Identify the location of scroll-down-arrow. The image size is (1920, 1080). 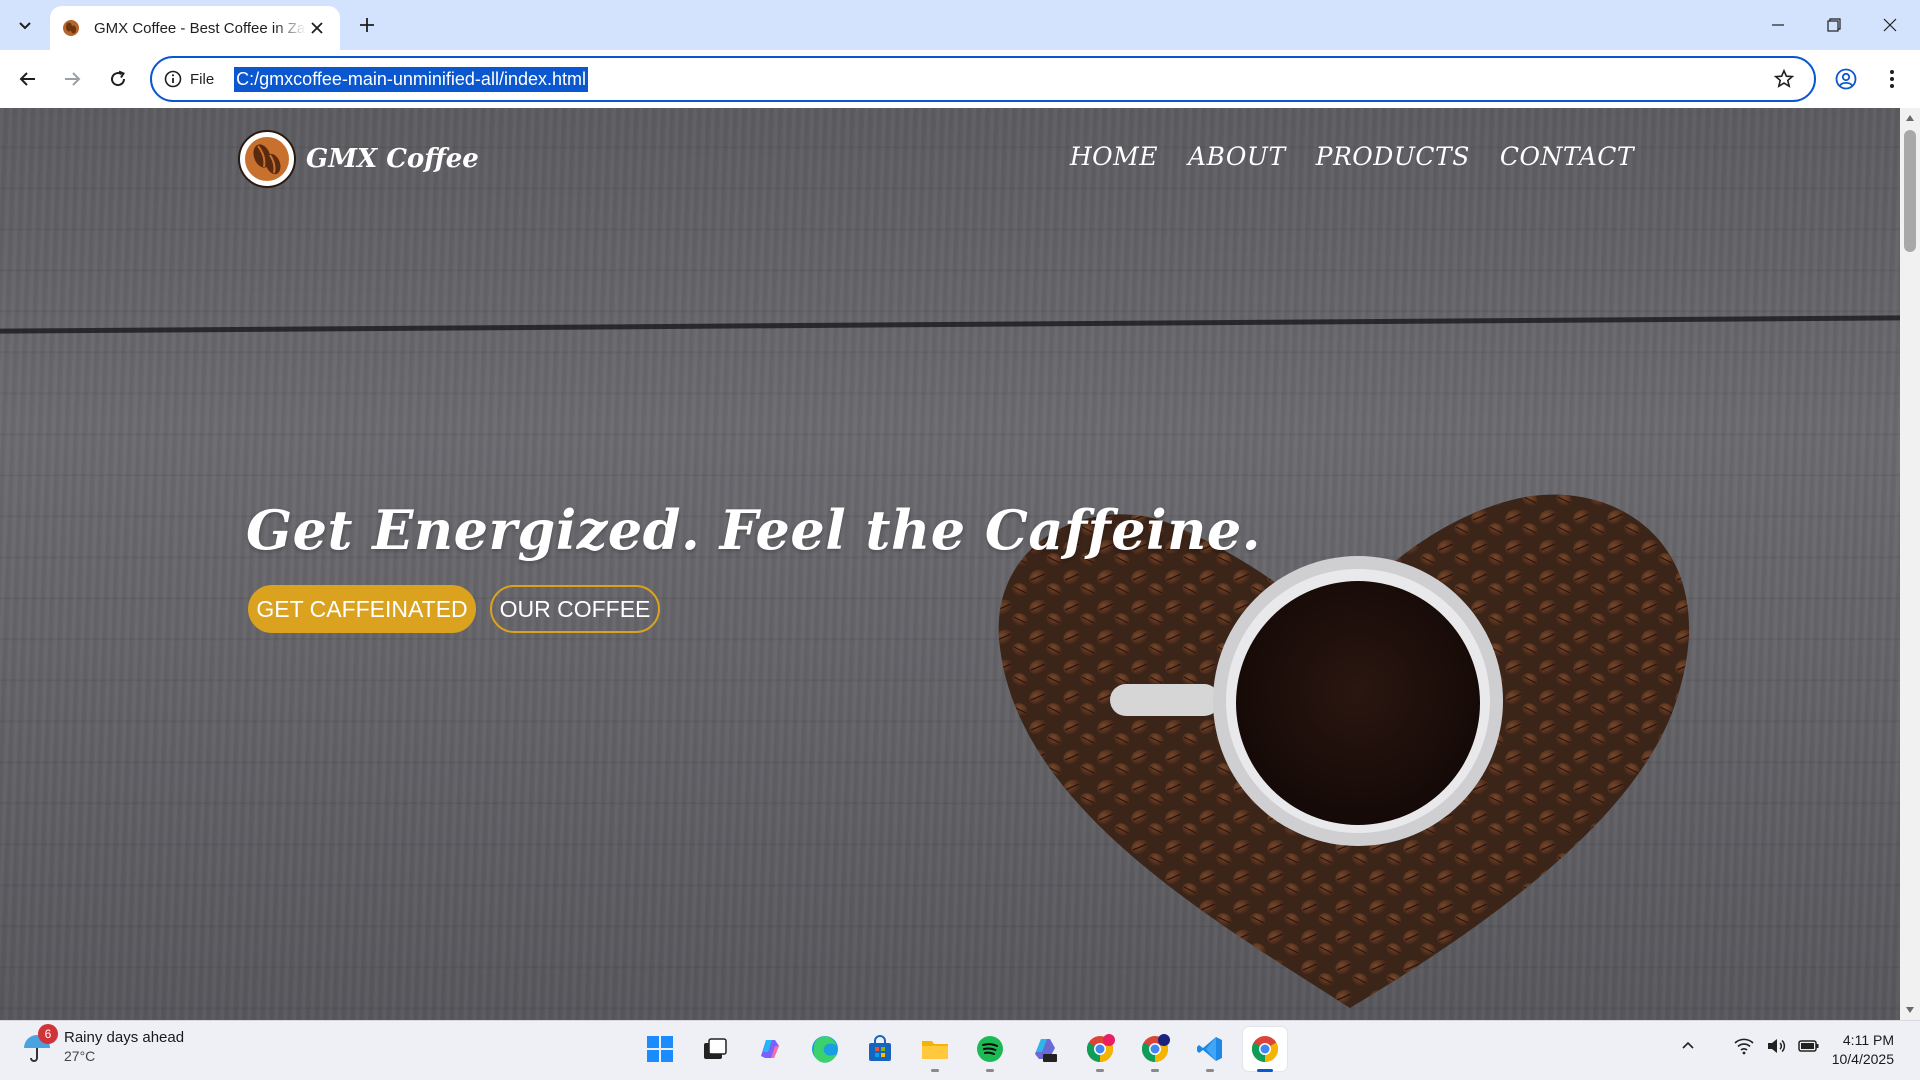
(1910, 1010).